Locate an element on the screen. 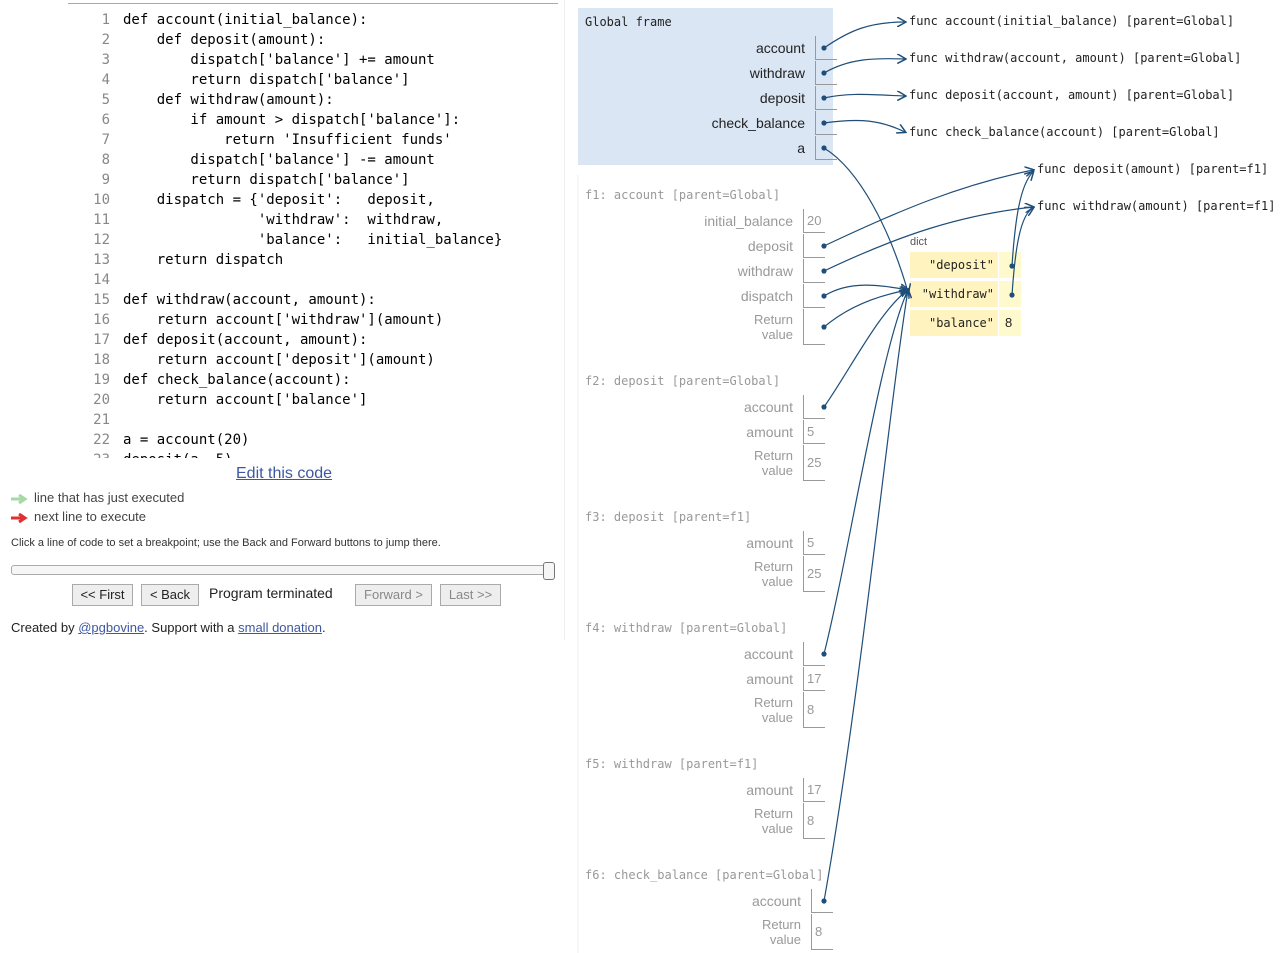 This screenshot has width=1280, height=953. f5-var-amount: amount is located at coordinates (769, 790).